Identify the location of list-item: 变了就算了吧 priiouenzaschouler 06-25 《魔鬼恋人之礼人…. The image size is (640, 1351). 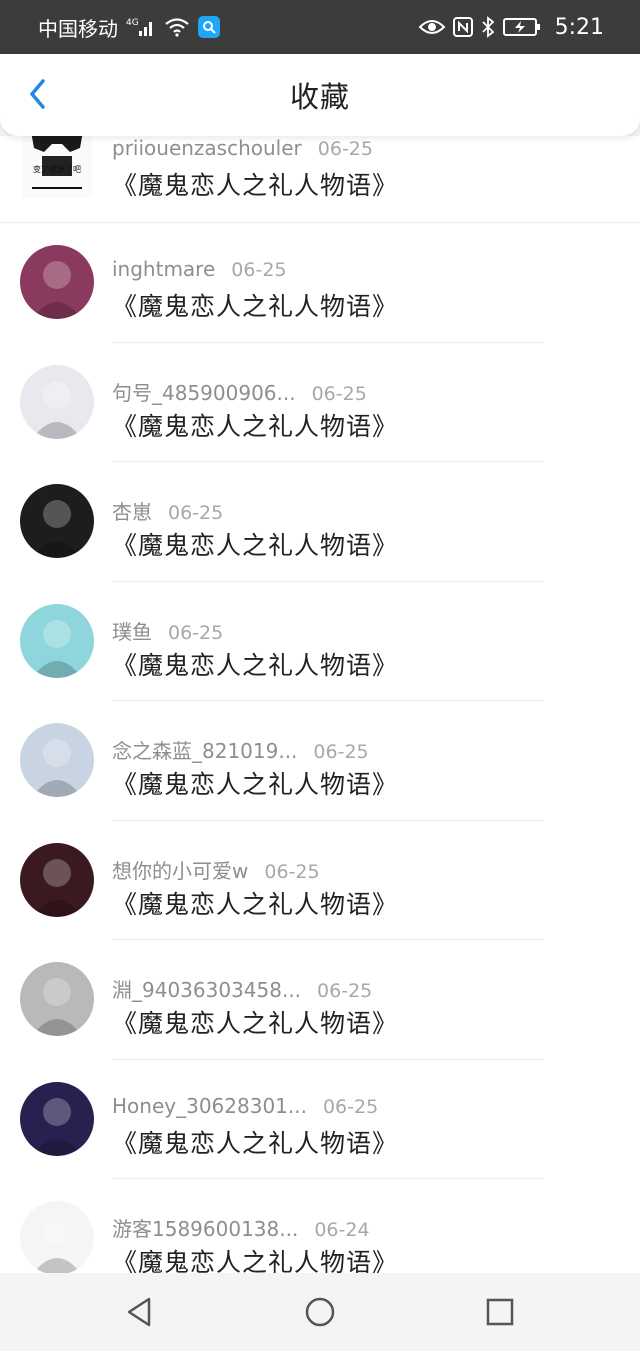
(320, 179).